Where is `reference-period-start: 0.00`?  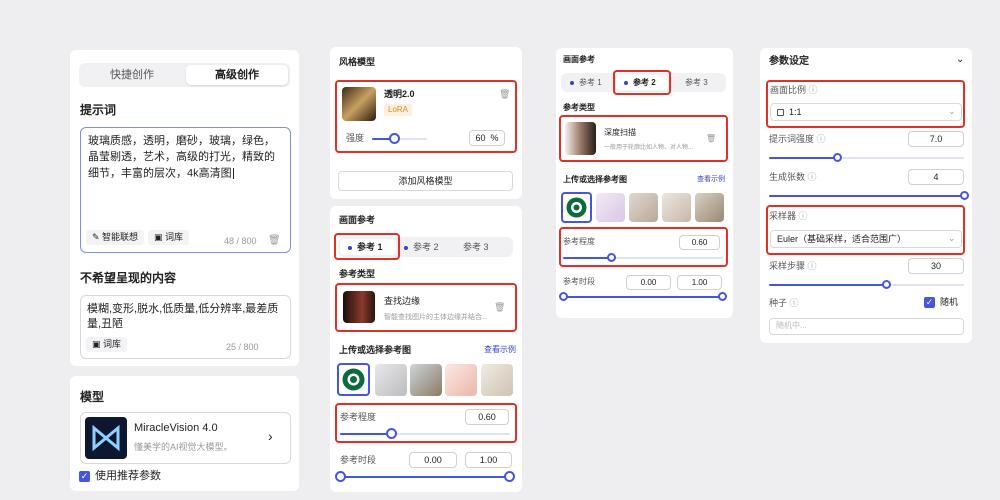 reference-period-start: 0.00 is located at coordinates (433, 460).